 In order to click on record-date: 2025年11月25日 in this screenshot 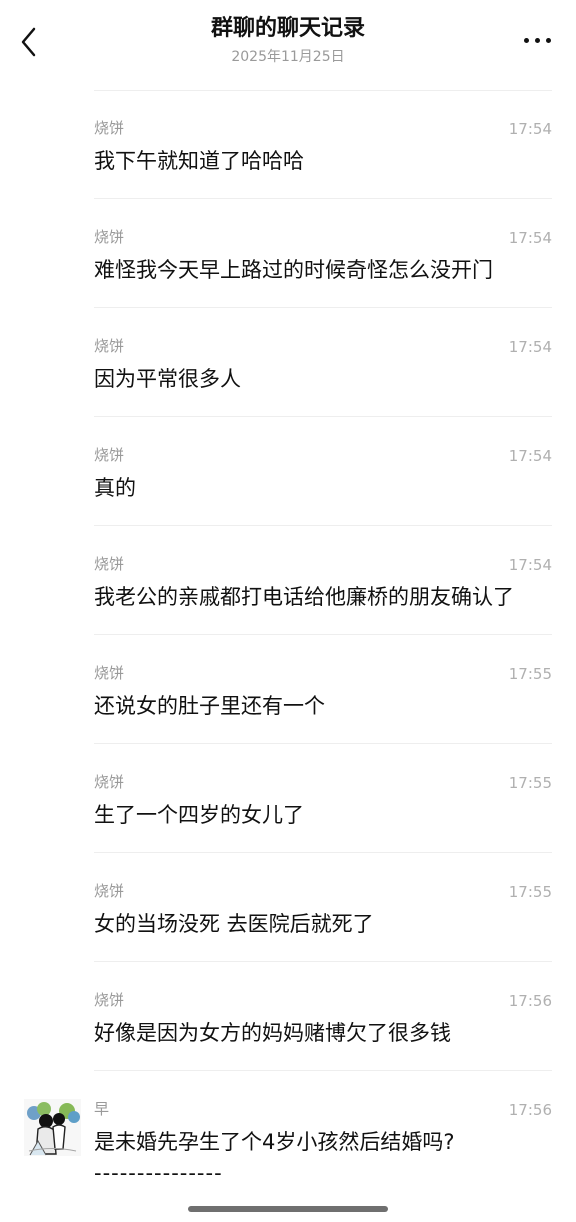, I will do `click(288, 57)`.